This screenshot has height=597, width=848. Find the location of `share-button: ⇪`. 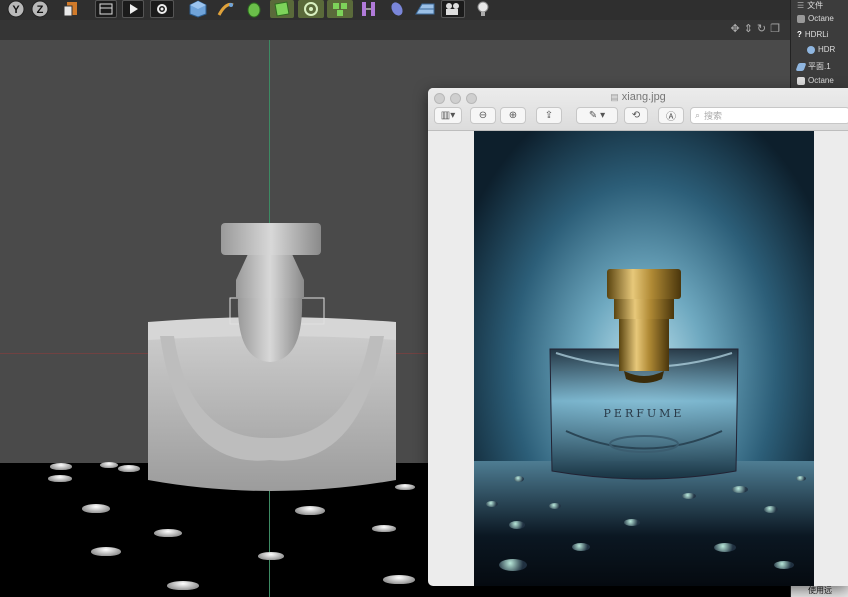

share-button: ⇪ is located at coordinates (549, 115).